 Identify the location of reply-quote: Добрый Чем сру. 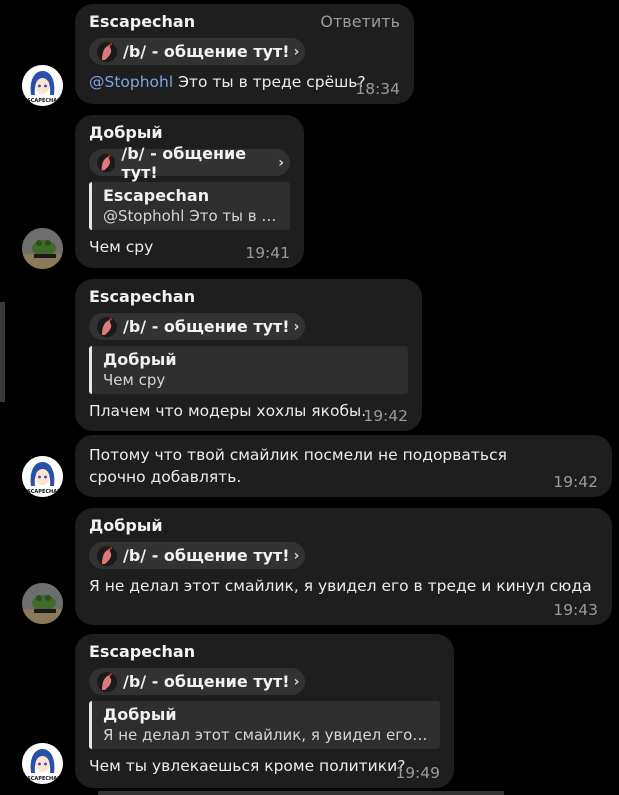
(248, 370).